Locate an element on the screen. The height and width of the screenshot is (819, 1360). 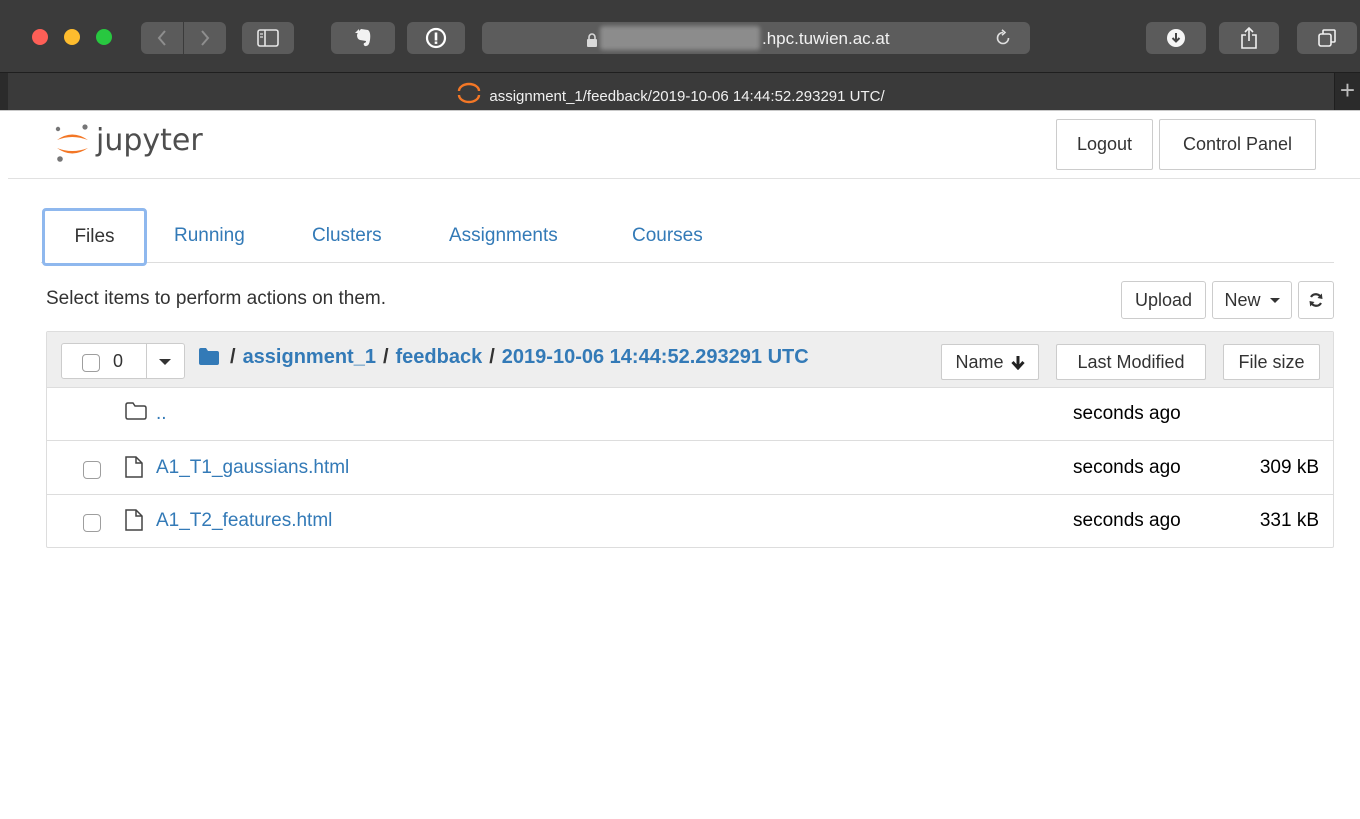
sort-by-modified-button: Last Modified is located at coordinates (1131, 362).